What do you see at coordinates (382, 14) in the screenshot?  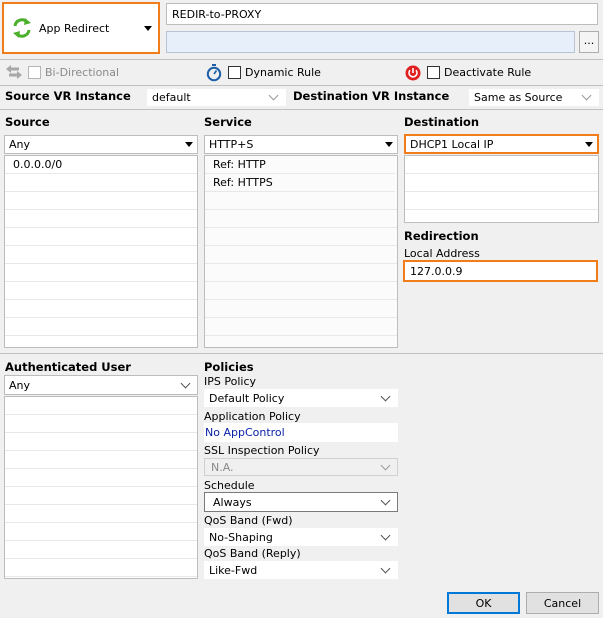 I see `rule-name-field: REDIR-to-PROXY` at bounding box center [382, 14].